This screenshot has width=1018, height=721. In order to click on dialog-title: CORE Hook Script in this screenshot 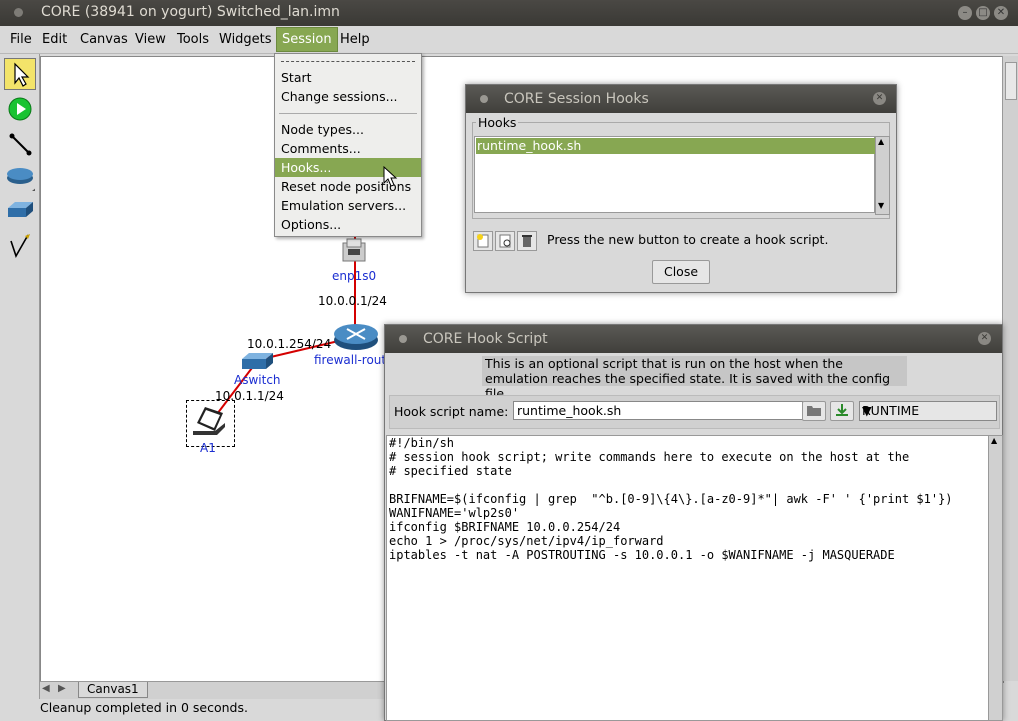, I will do `click(485, 339)`.